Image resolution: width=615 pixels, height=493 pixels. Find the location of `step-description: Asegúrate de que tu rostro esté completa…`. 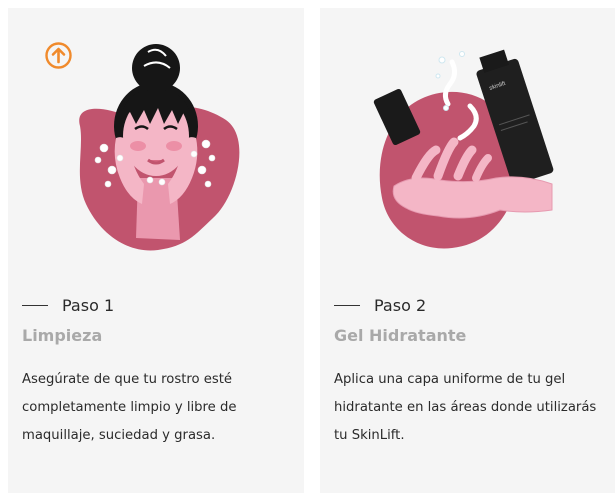

step-description: Asegúrate de que tu rostro esté completa… is located at coordinates (129, 407).